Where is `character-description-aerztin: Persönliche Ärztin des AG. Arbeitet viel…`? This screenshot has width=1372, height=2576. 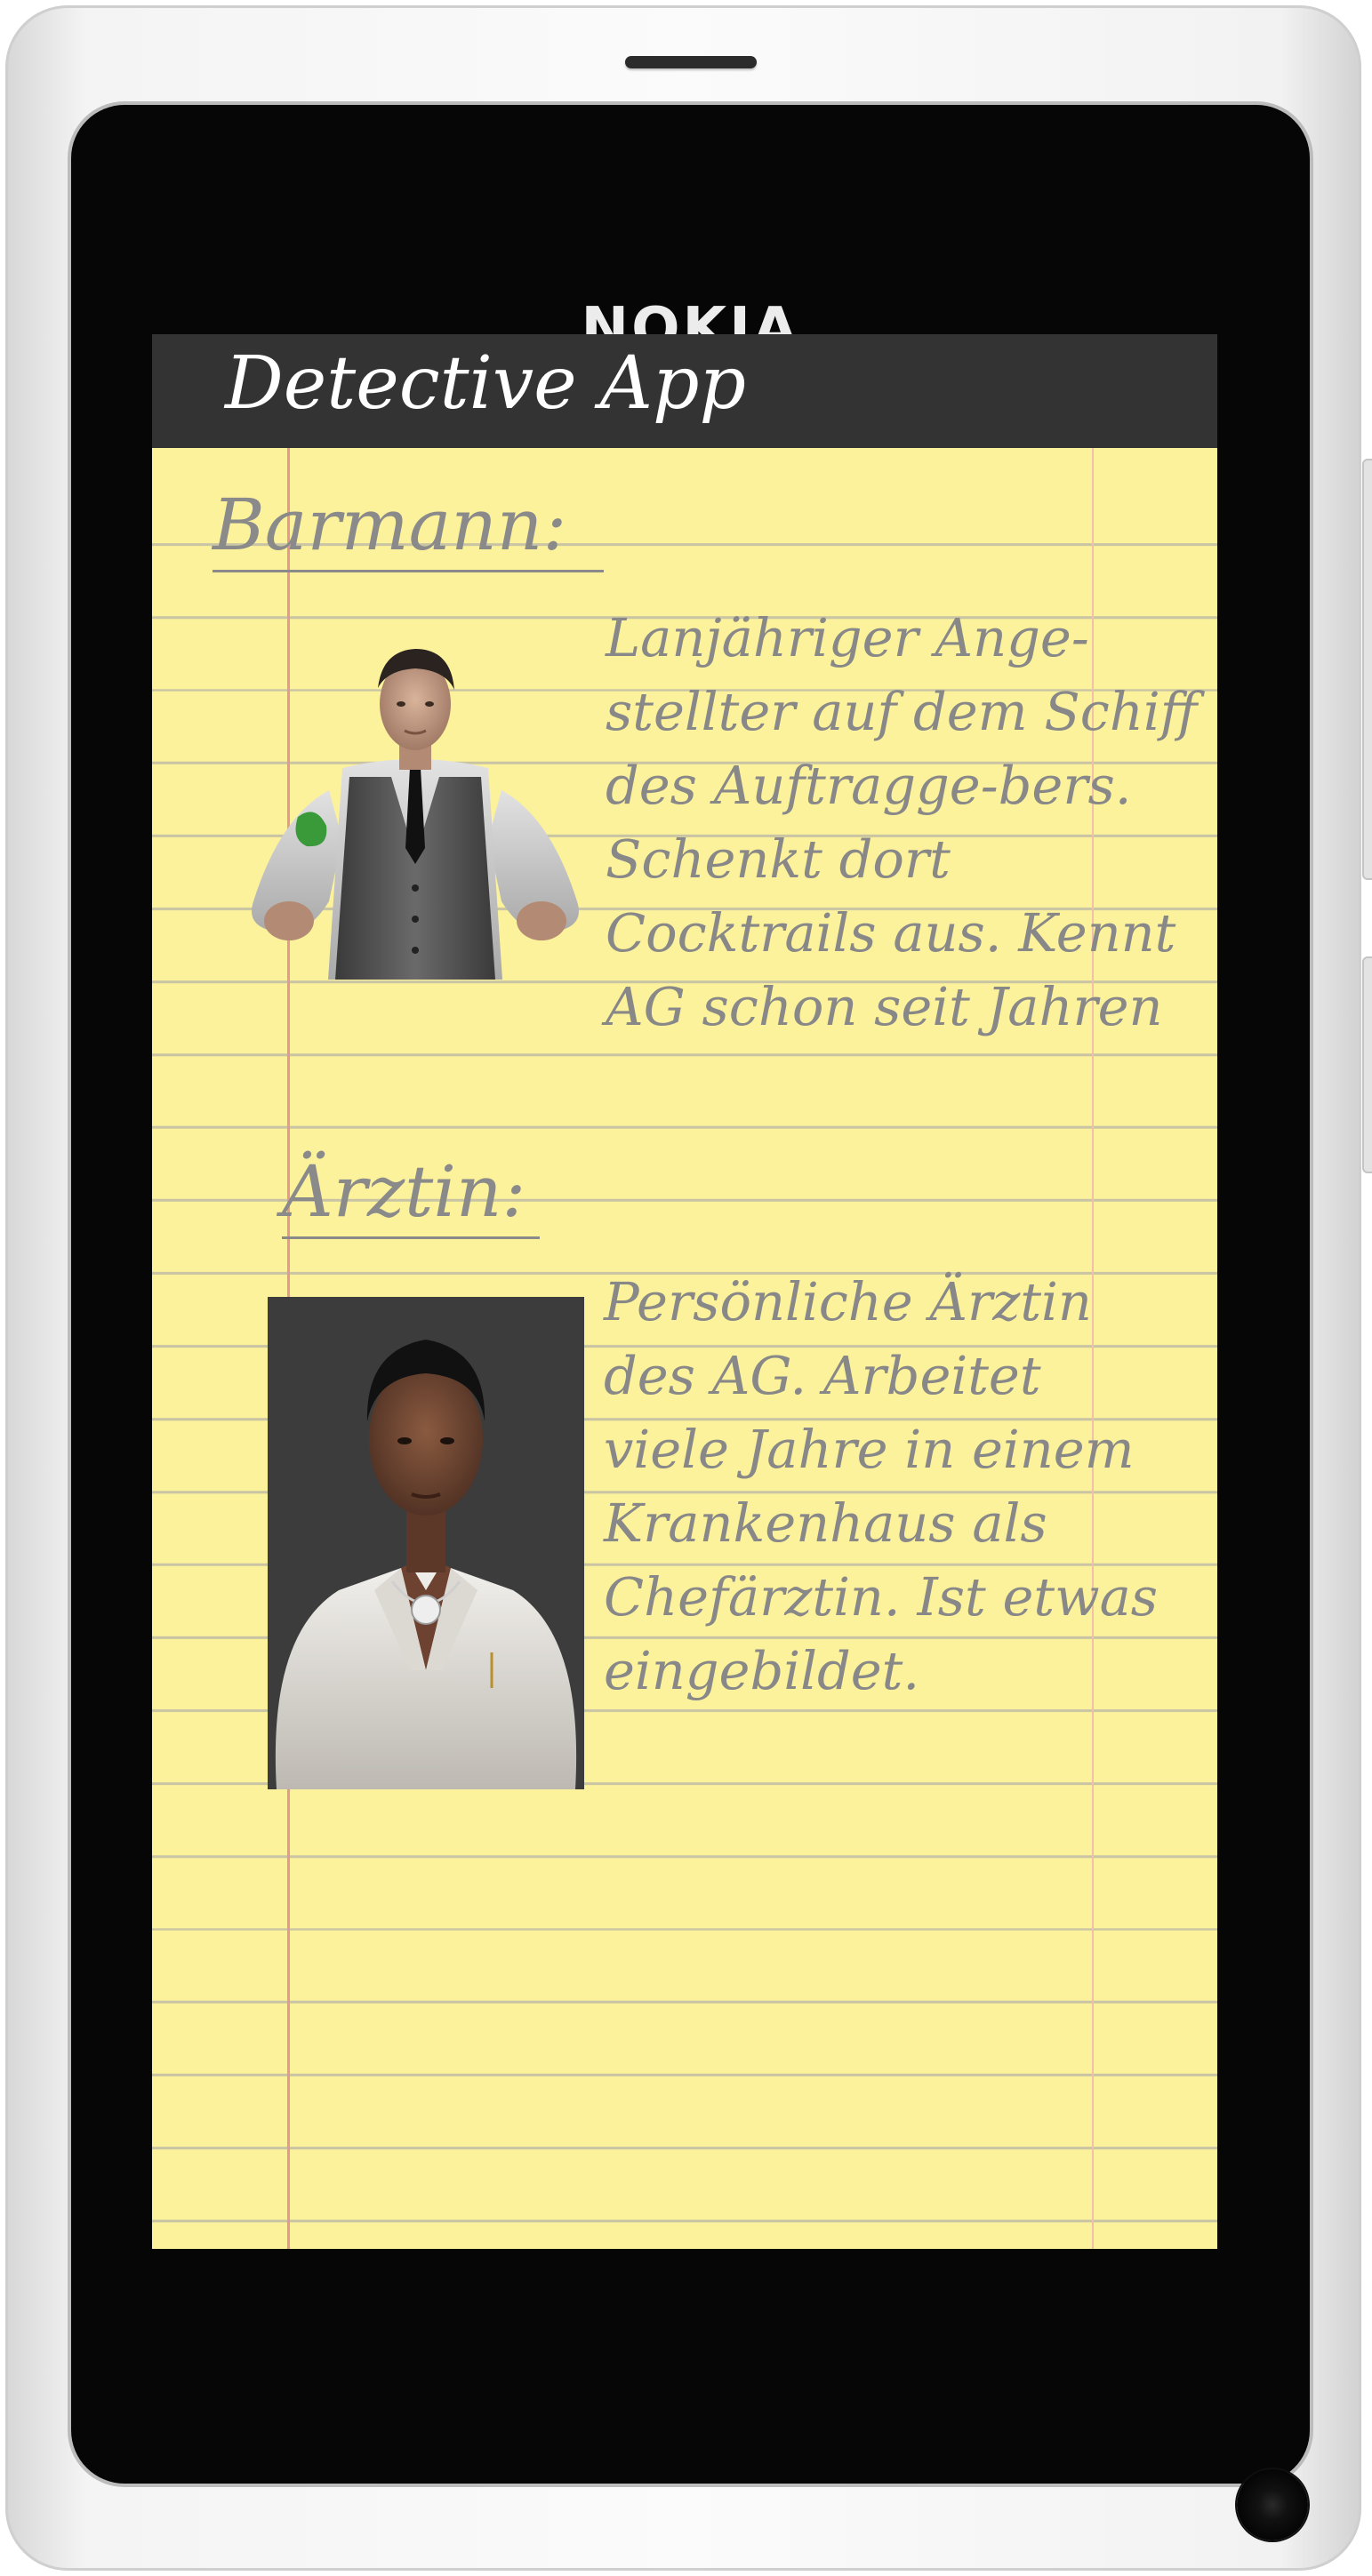
character-description-aerztin: Persönliche Ärztin des AG. Arbeitet viel… is located at coordinates (881, 1486).